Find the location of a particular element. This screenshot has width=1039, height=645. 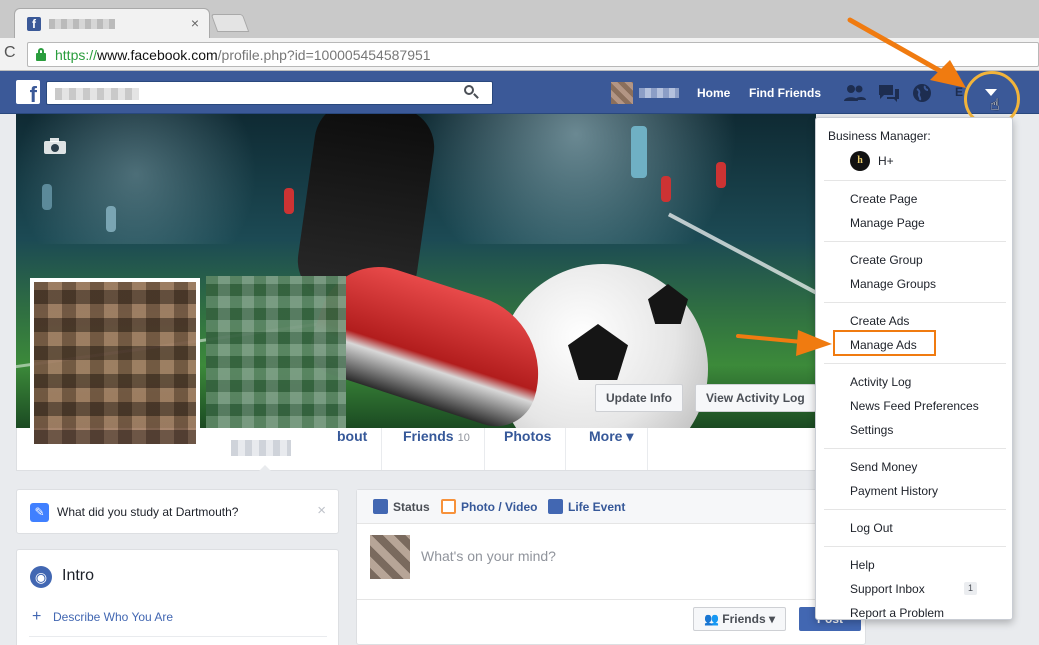

profile-picture is located at coordinates (115, 363).